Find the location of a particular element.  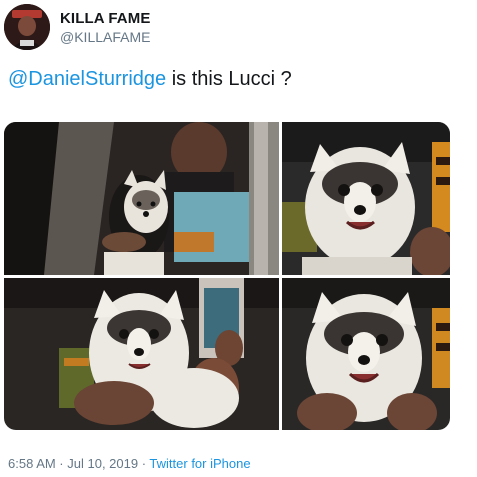

tweet-text-body: is this Lucci ? is located at coordinates (229, 79).